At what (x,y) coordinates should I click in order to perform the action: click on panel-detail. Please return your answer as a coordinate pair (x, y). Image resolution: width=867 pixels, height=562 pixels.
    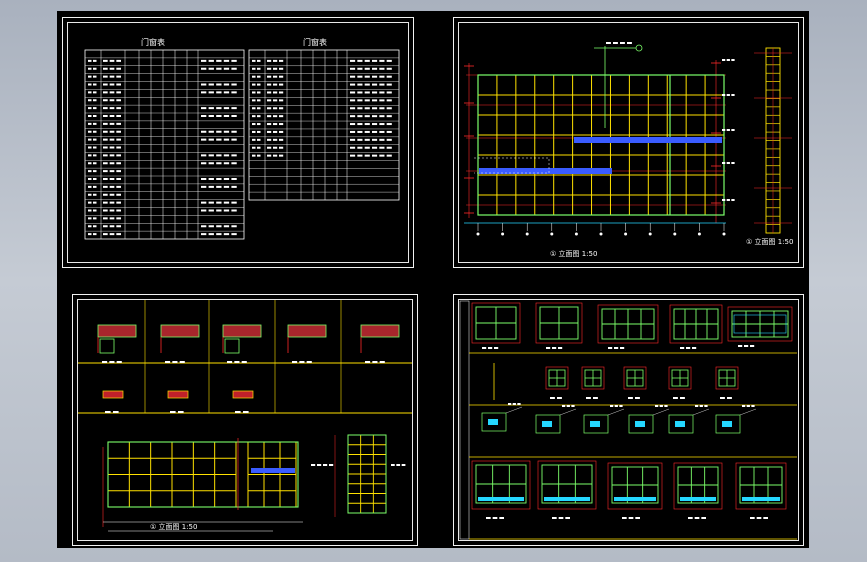
    Looking at the image, I should click on (242, 331).